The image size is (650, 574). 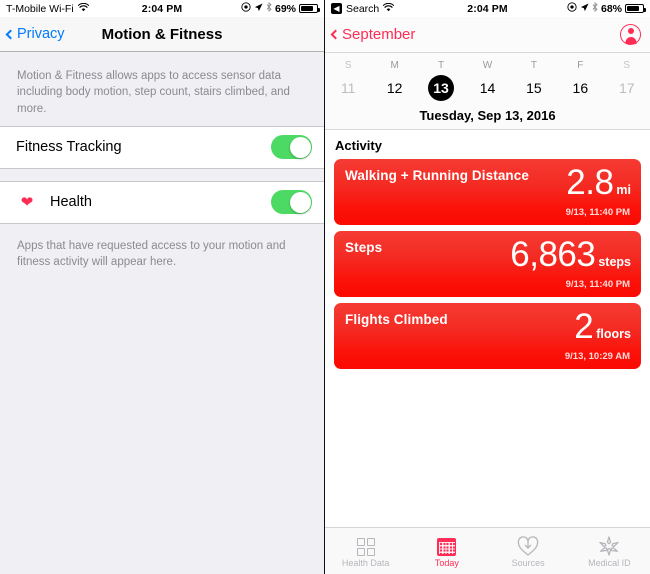 What do you see at coordinates (40, 8) in the screenshot?
I see `carrier-label: T-Mobile Wi-Fi` at bounding box center [40, 8].